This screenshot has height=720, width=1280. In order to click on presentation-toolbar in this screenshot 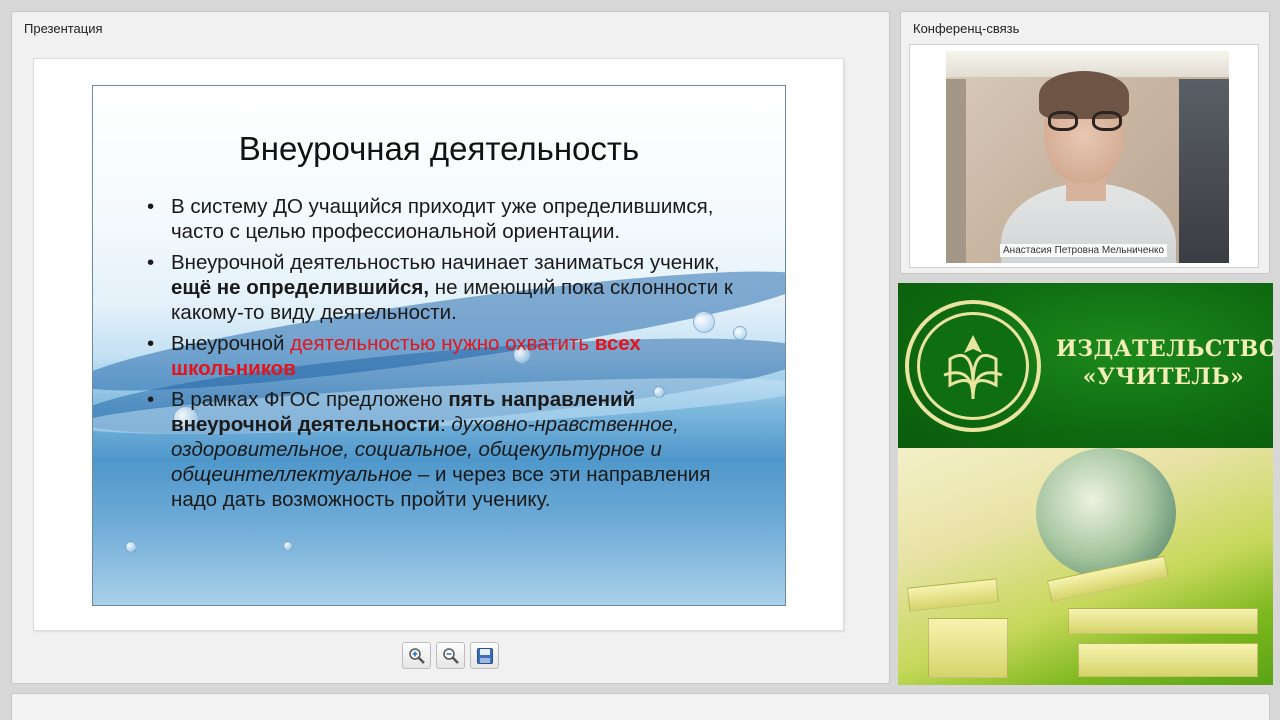, I will do `click(450, 655)`.